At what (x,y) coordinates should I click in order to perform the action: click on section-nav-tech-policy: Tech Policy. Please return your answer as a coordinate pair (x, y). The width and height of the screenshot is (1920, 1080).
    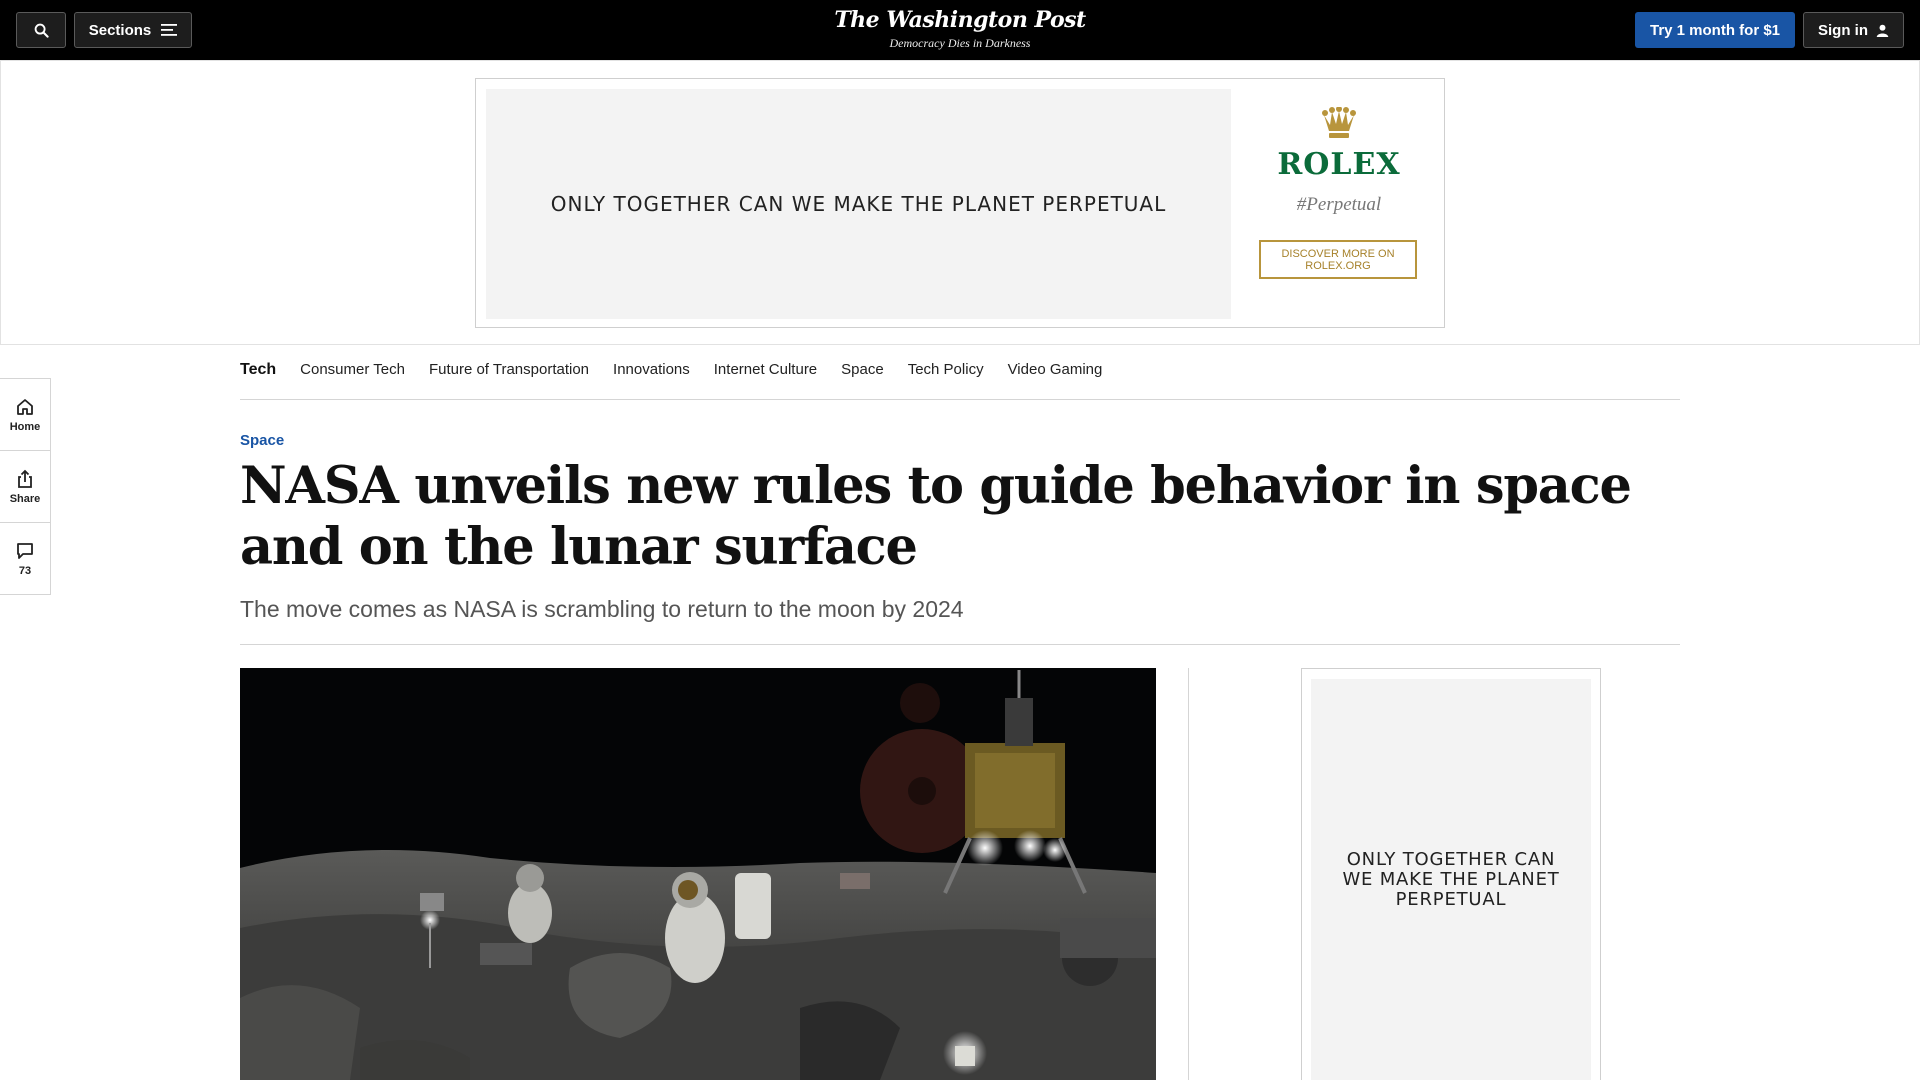
    Looking at the image, I should click on (946, 368).